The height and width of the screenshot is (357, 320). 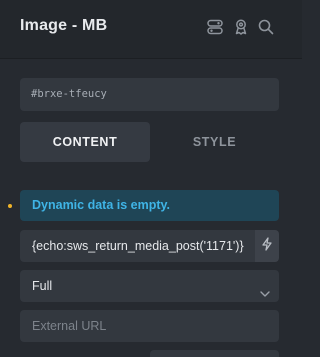 What do you see at coordinates (149, 326) in the screenshot?
I see `external-url-input: External URL` at bounding box center [149, 326].